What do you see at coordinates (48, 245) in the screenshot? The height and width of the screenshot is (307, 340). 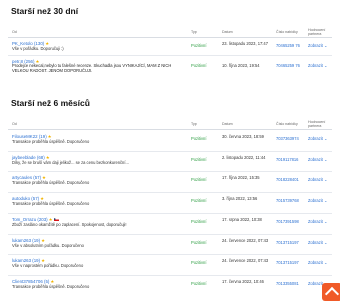 I see `comment-text: Vše v absolutním pořádku. Doporučeno` at bounding box center [48, 245].